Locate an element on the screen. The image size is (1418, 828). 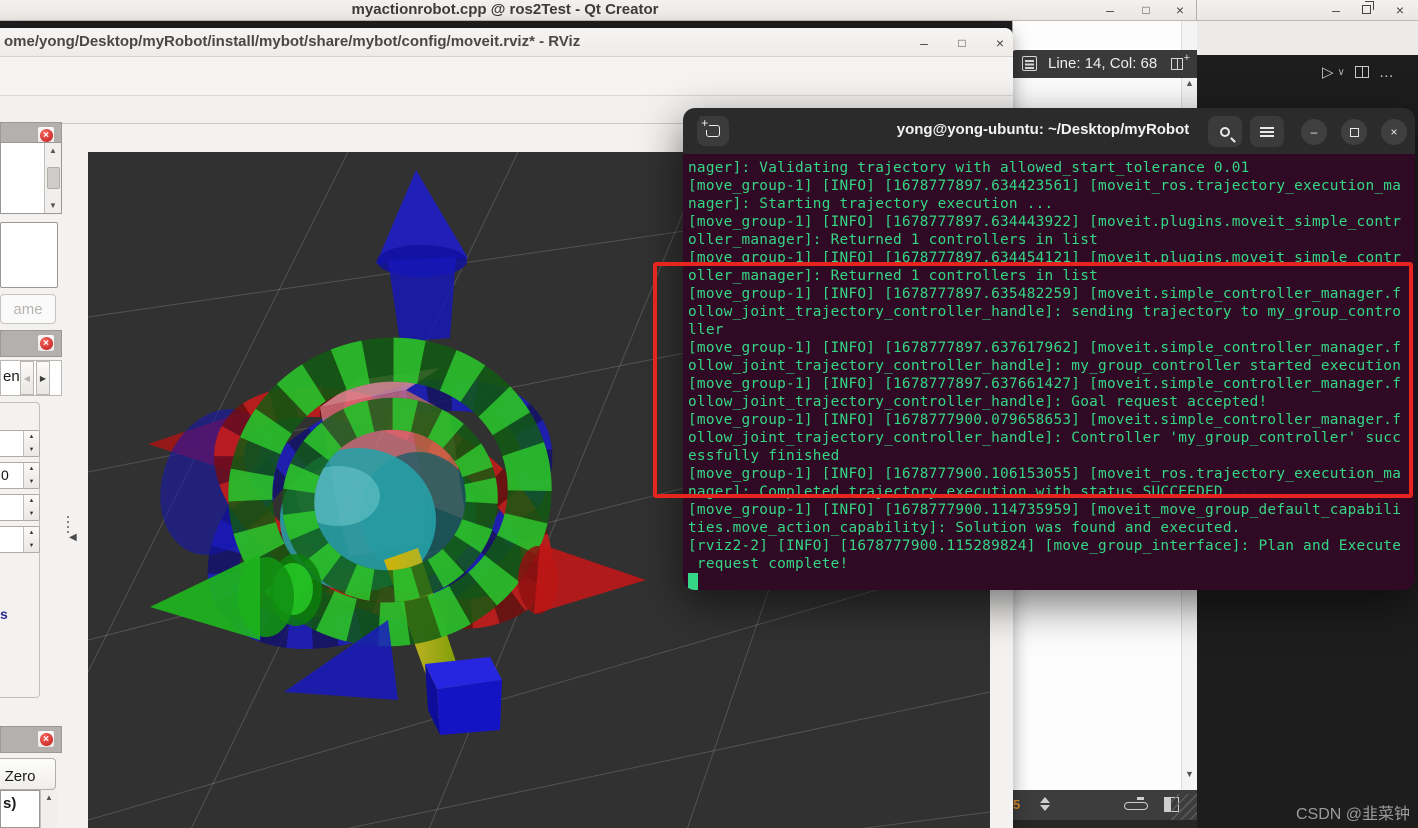
terminal-cursor is located at coordinates (693, 581).